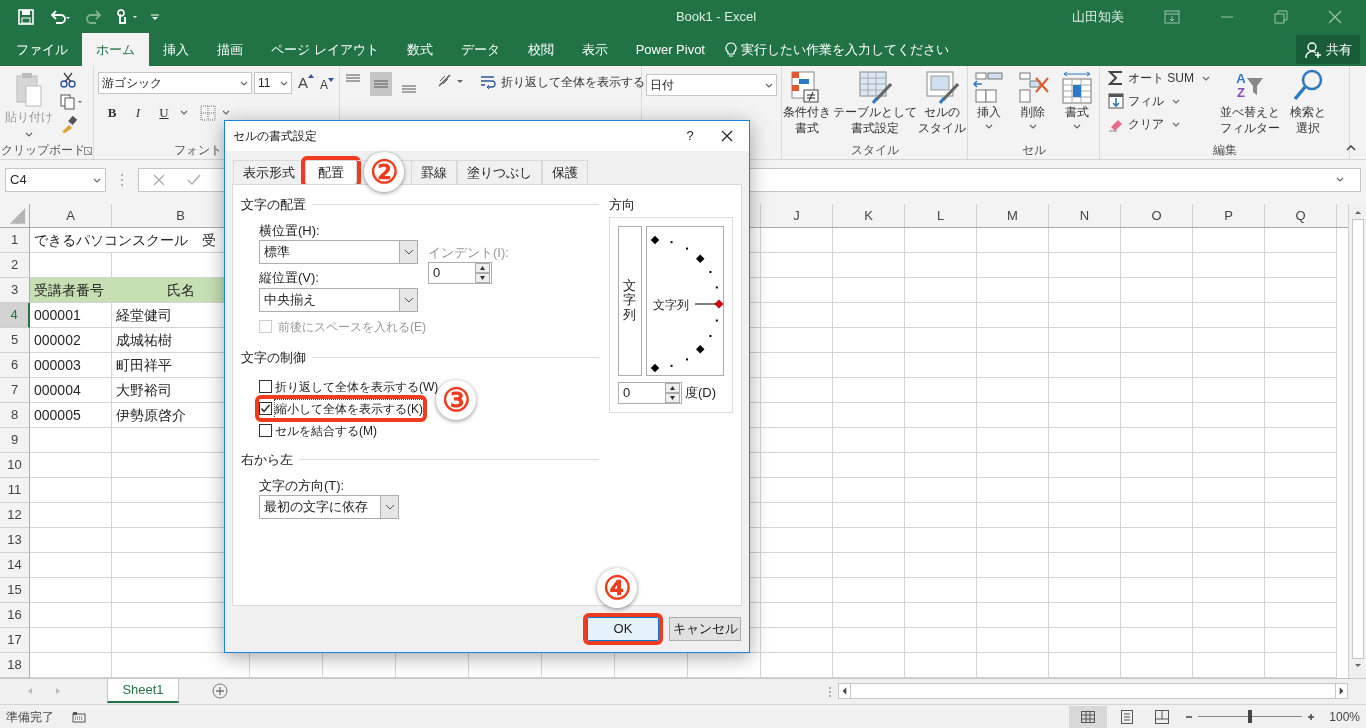  What do you see at coordinates (289, 278) in the screenshot?
I see `field-label: 縦位置(V):` at bounding box center [289, 278].